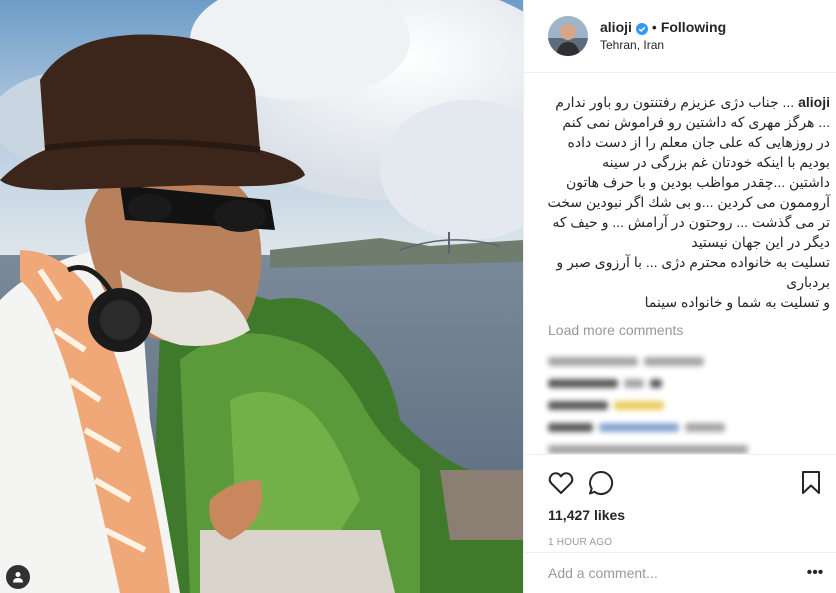 This screenshot has width=836, height=593. Describe the element at coordinates (693, 27) in the screenshot. I see `following-button: Following` at that location.